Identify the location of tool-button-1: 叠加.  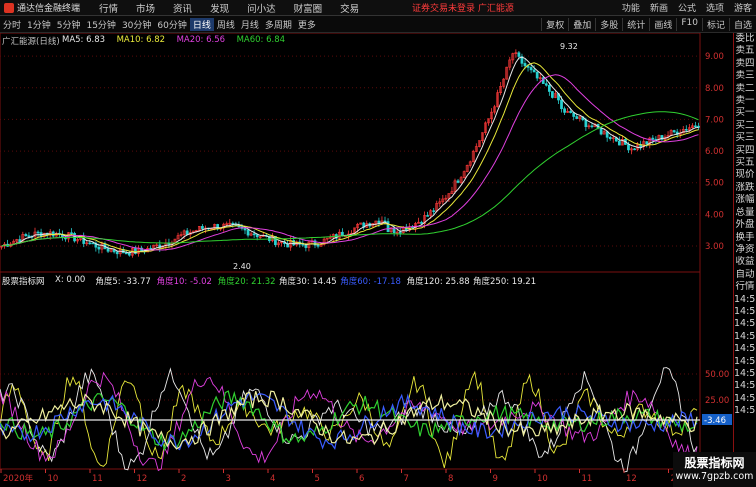
(581, 24).